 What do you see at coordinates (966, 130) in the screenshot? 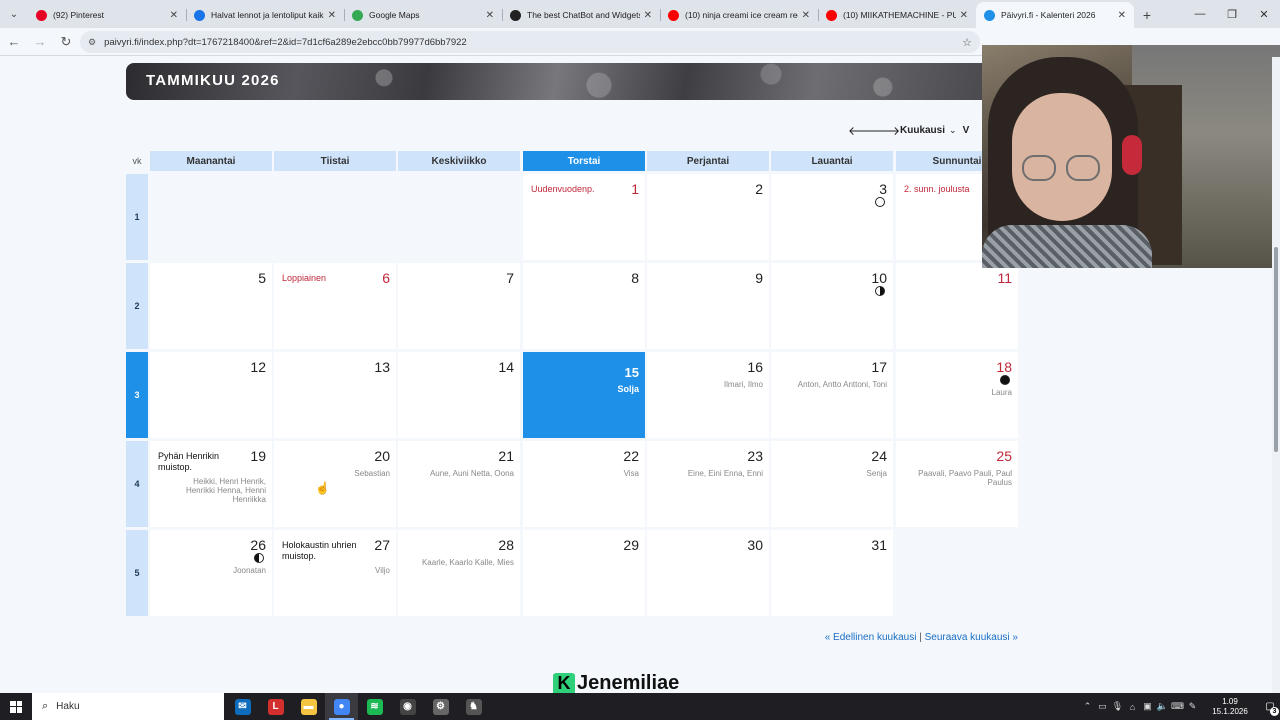
I see `view-select-secondary: V` at bounding box center [966, 130].